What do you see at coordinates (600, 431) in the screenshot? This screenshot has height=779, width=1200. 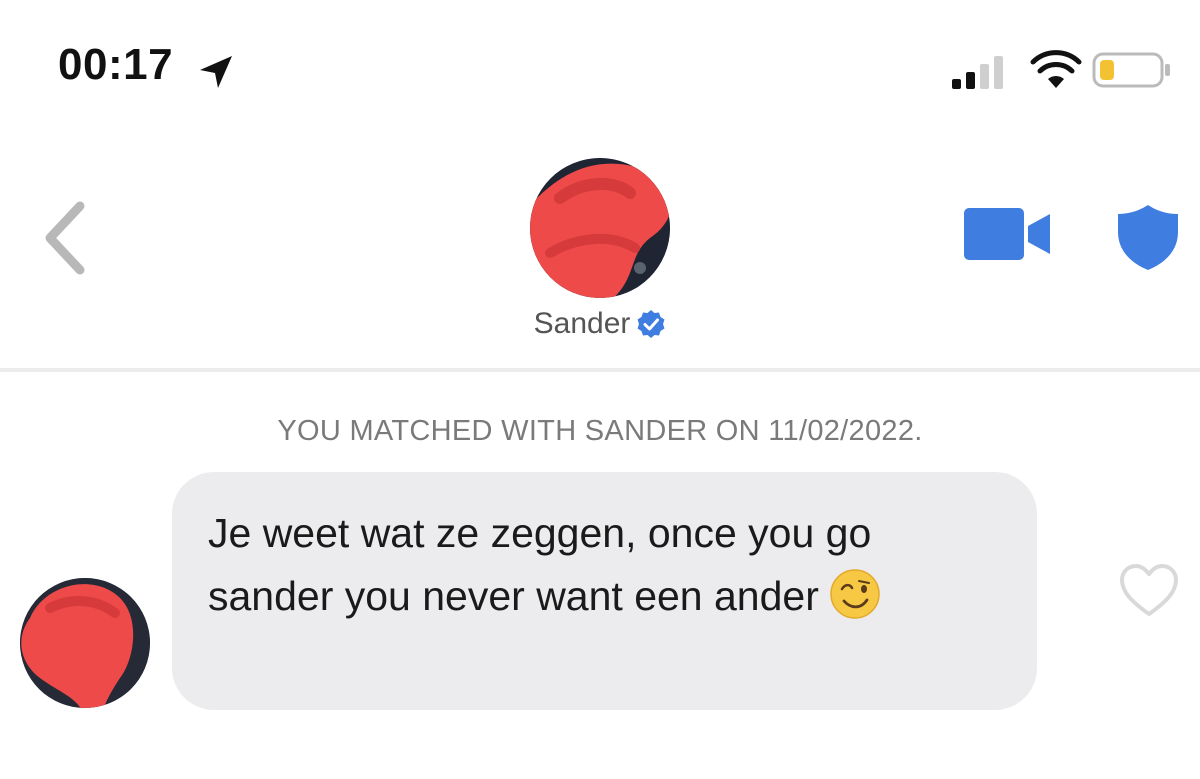 I see `match-notice: YOU MATCHED WITH SANDER ON 11/02/2022.` at bounding box center [600, 431].